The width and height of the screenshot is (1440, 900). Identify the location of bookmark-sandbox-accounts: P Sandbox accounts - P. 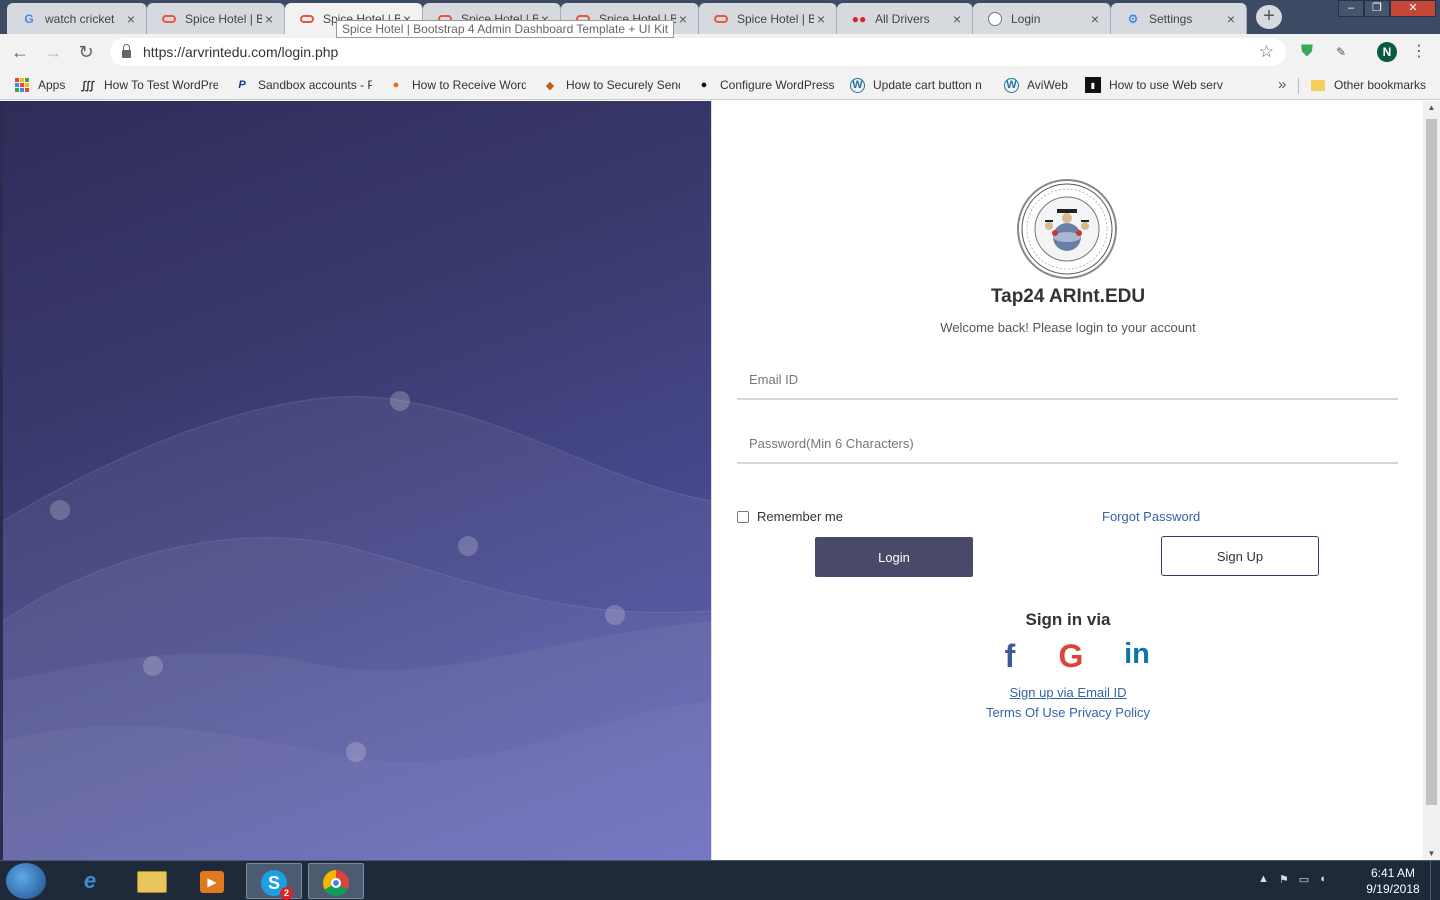
(303, 85).